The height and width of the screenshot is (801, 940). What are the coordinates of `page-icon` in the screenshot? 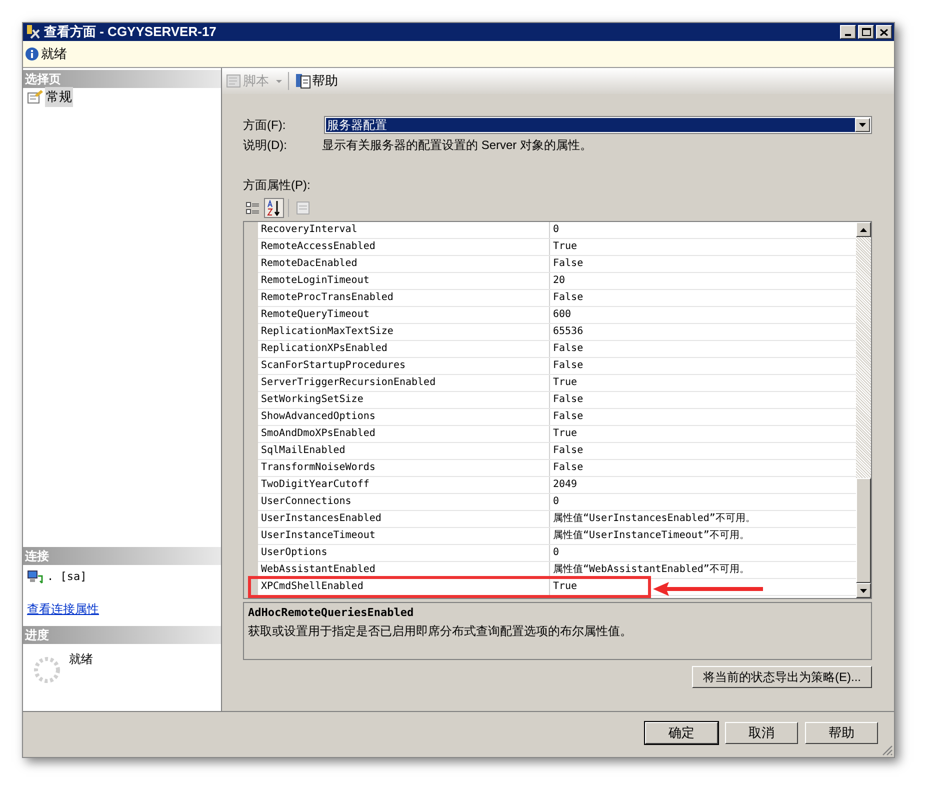 It's located at (35, 97).